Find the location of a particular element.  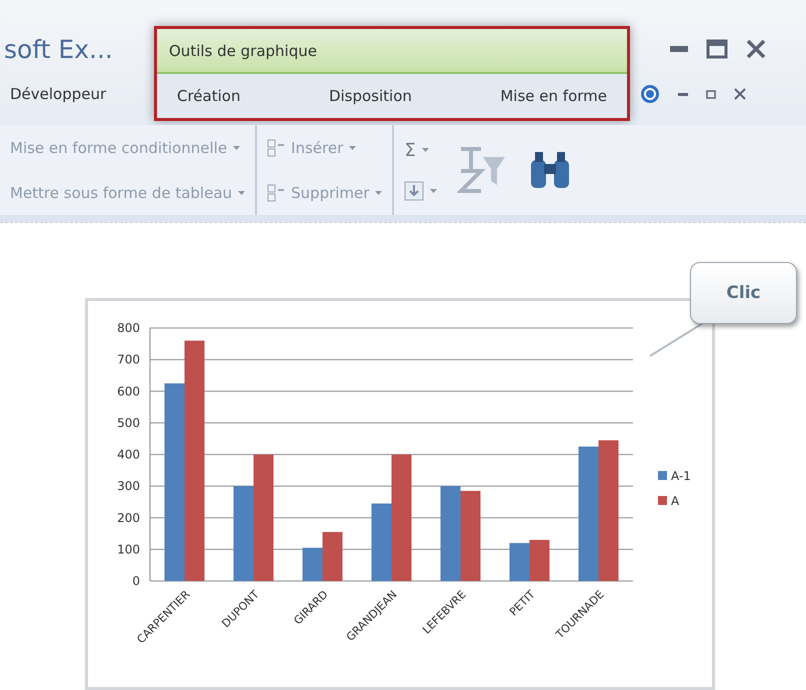

ribbon-tab: Disposition is located at coordinates (370, 96).